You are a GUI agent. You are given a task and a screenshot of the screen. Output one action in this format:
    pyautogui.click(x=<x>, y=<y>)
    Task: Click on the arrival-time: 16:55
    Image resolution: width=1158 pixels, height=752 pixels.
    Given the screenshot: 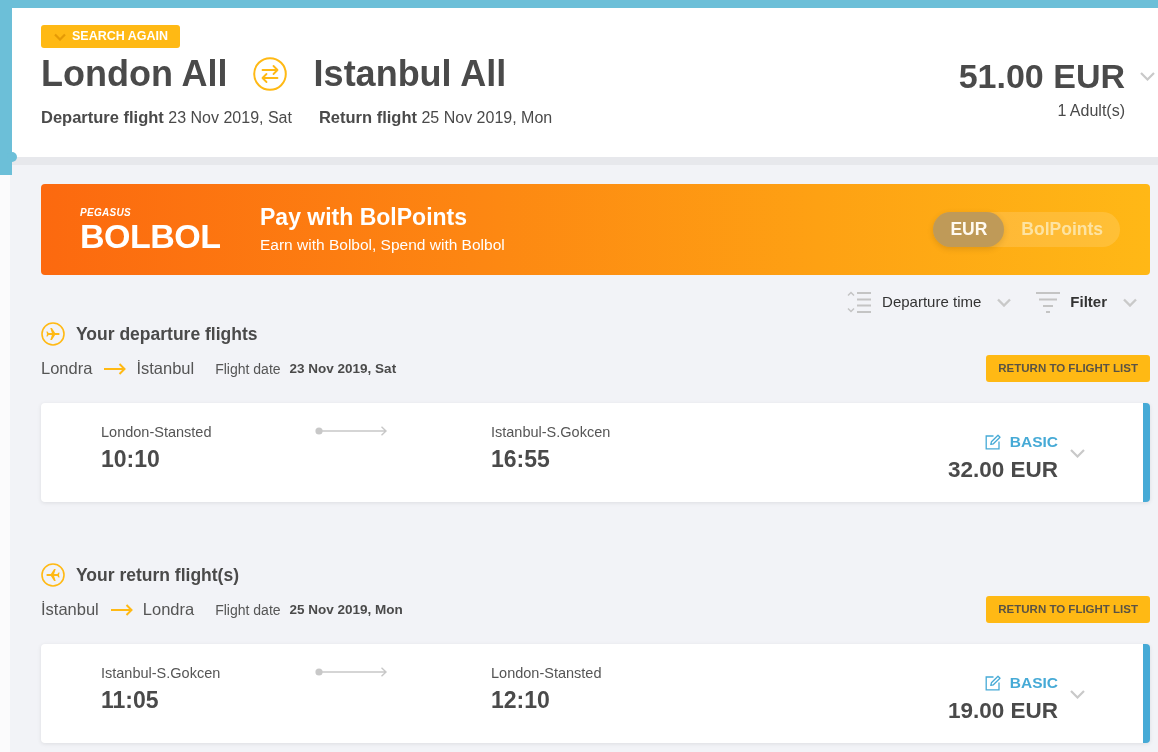 What is the action you would take?
    pyautogui.click(x=520, y=459)
    